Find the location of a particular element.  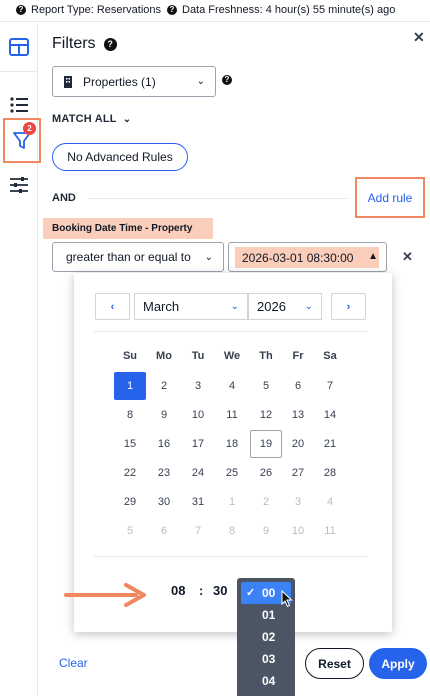

minute-option-label: 01 is located at coordinates (269, 615).